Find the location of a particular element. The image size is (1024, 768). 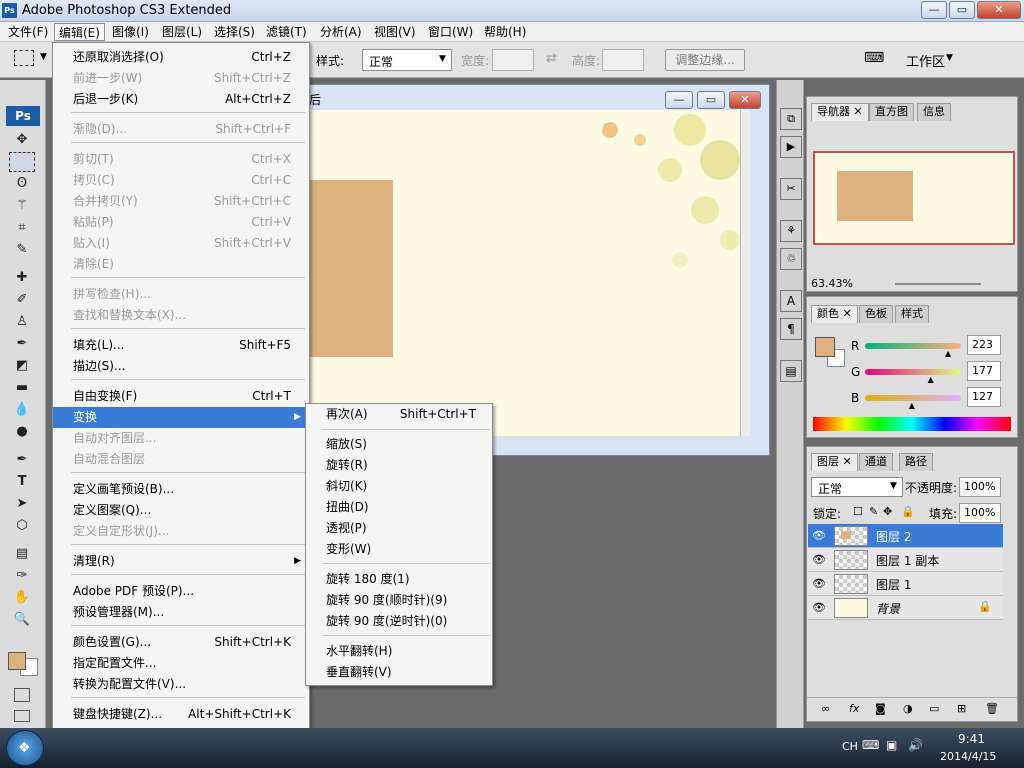

doc-close-button: ✕ is located at coordinates (745, 100).